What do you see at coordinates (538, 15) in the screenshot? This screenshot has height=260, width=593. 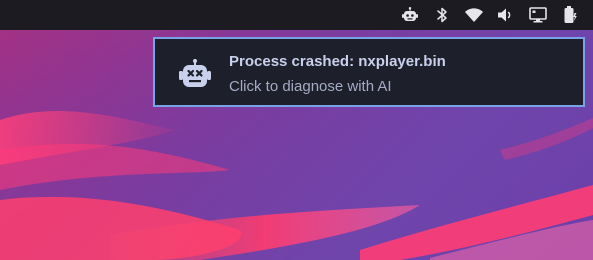 I see `display-icon` at bounding box center [538, 15].